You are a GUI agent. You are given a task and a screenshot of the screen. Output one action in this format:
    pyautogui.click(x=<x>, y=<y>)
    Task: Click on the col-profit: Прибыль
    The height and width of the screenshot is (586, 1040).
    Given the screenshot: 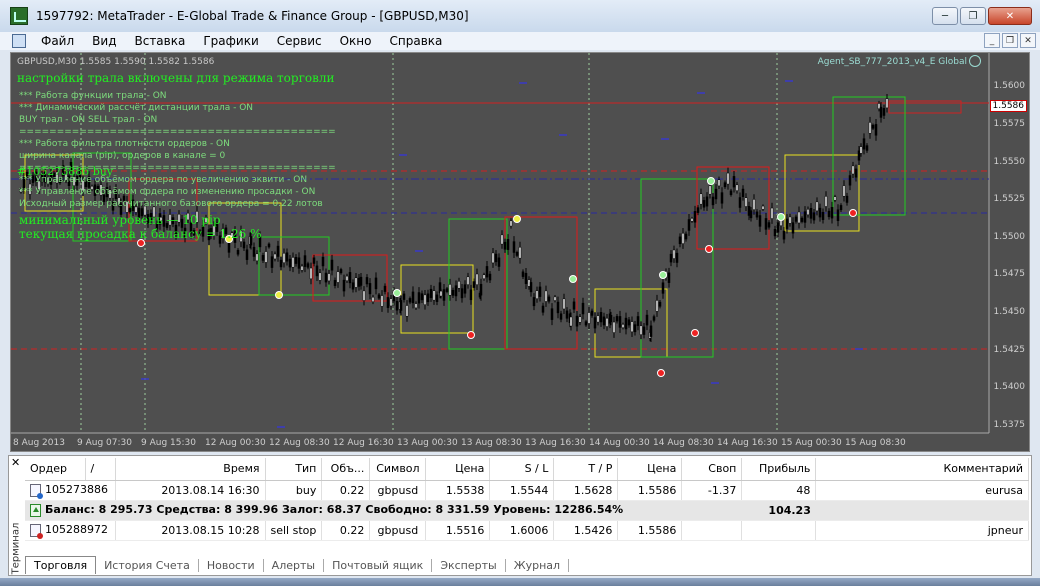 What is the action you would take?
    pyautogui.click(x=779, y=469)
    